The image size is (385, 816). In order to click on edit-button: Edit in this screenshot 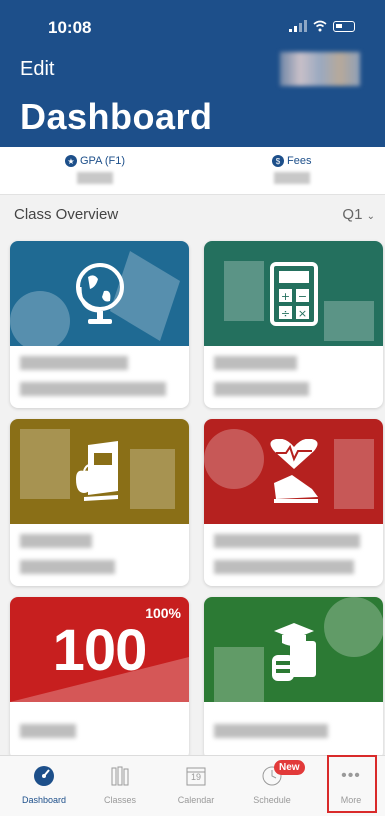, I will do `click(37, 69)`.